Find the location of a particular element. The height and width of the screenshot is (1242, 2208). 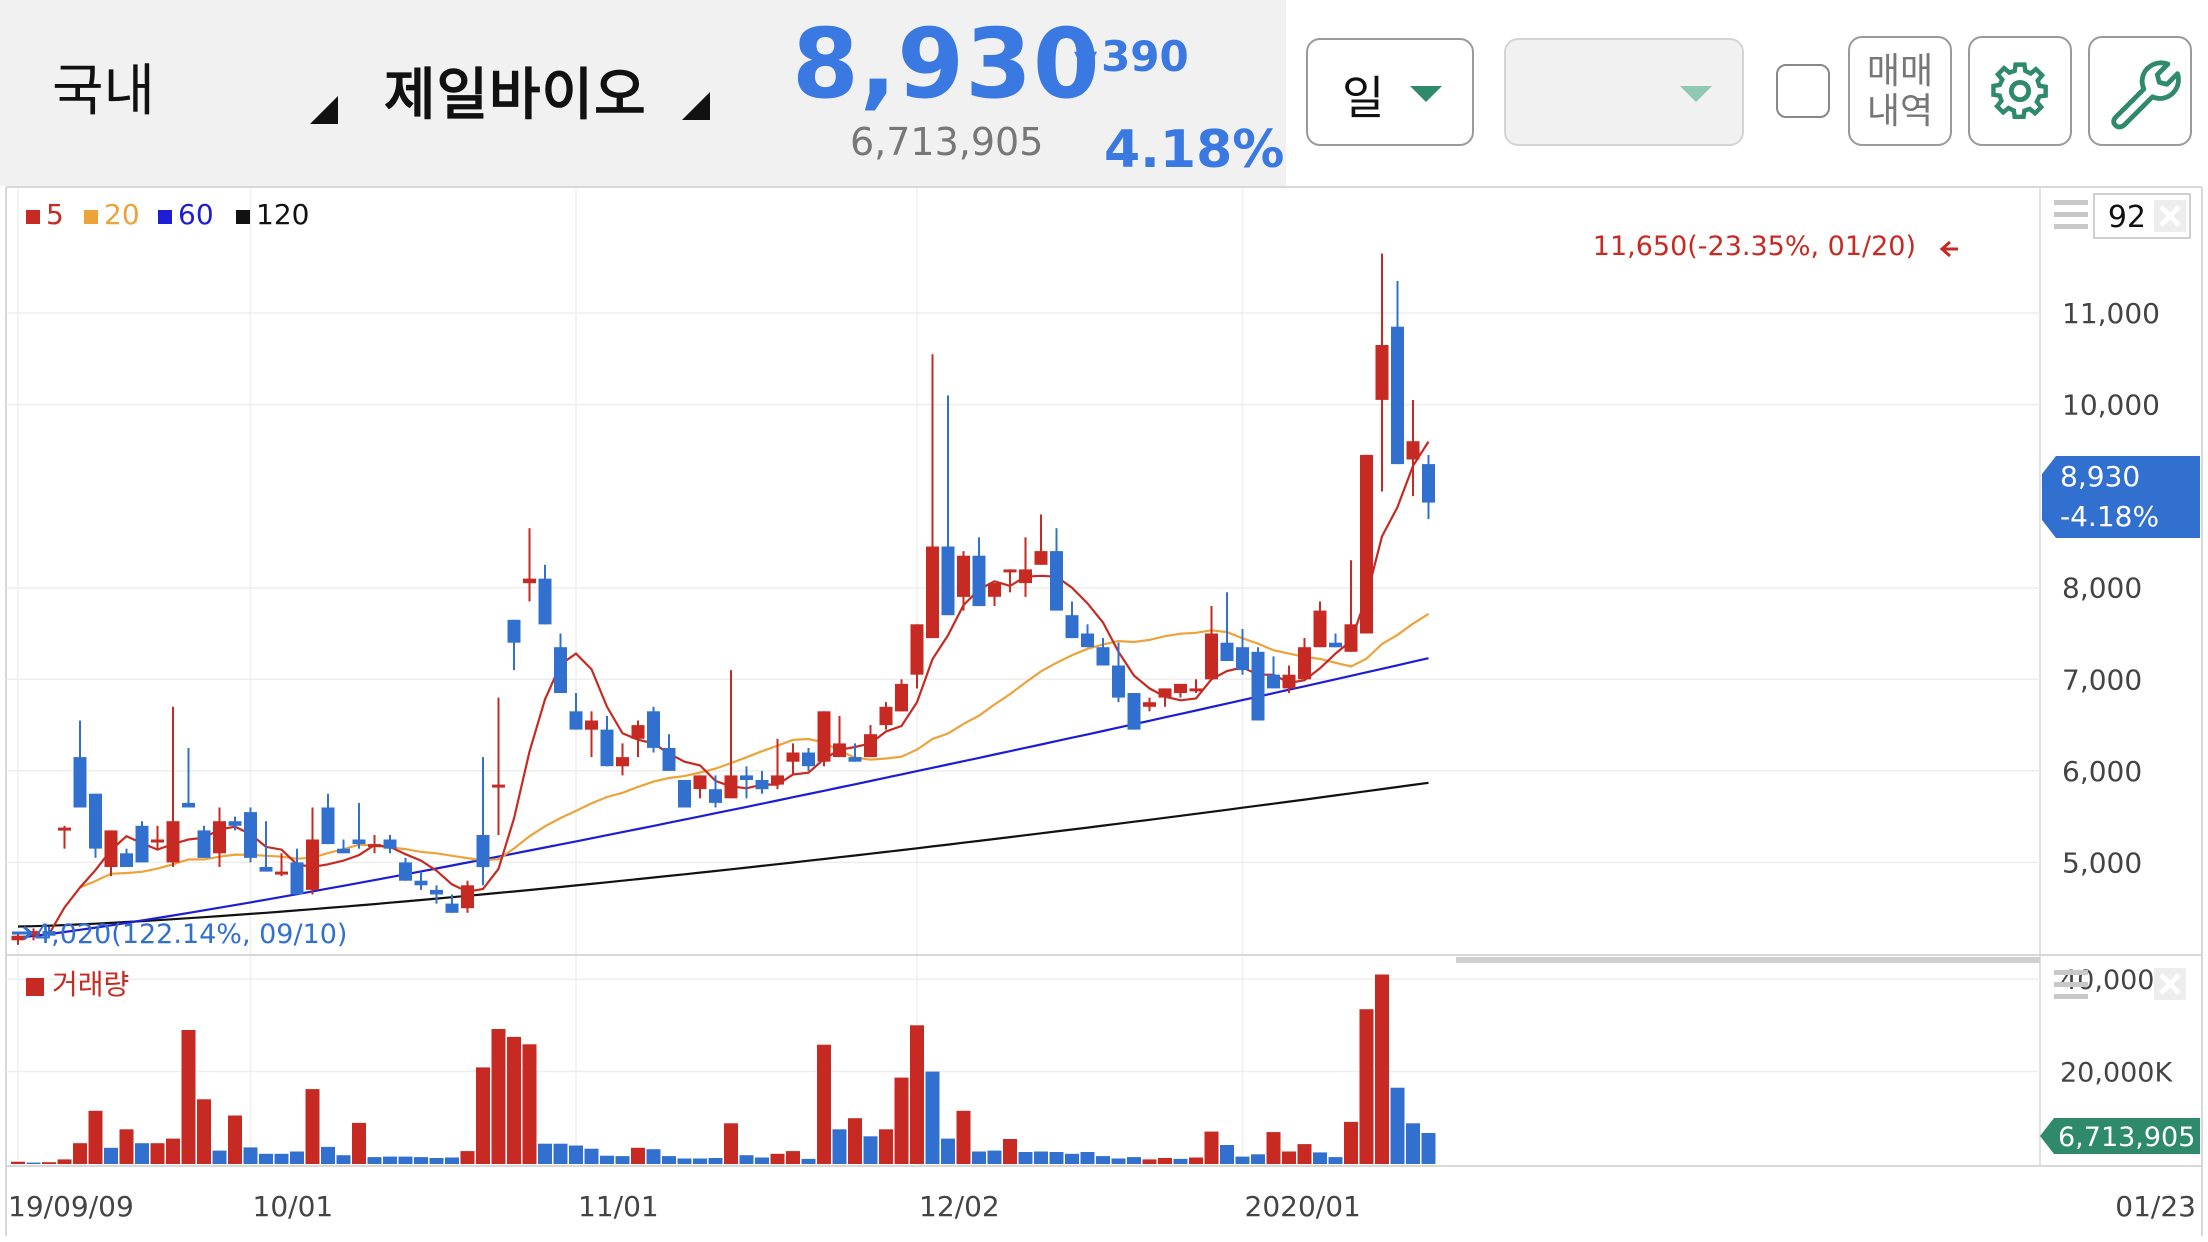

stock-dropdown-icon is located at coordinates (696, 106).